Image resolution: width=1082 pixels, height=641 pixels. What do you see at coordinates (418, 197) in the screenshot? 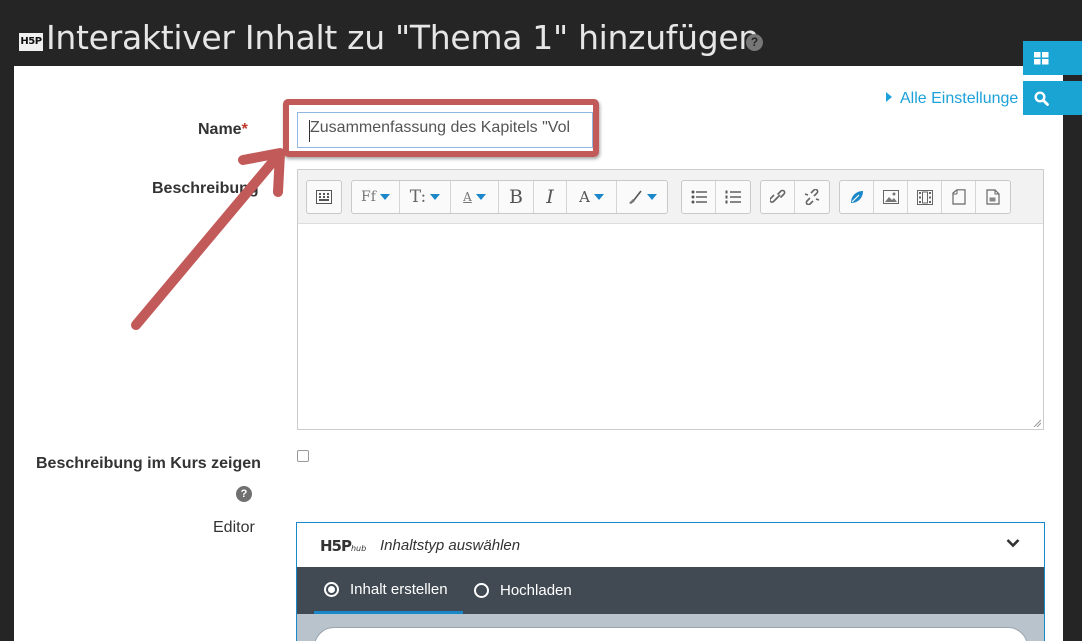
I see `font-size-glyph: T:` at bounding box center [418, 197].